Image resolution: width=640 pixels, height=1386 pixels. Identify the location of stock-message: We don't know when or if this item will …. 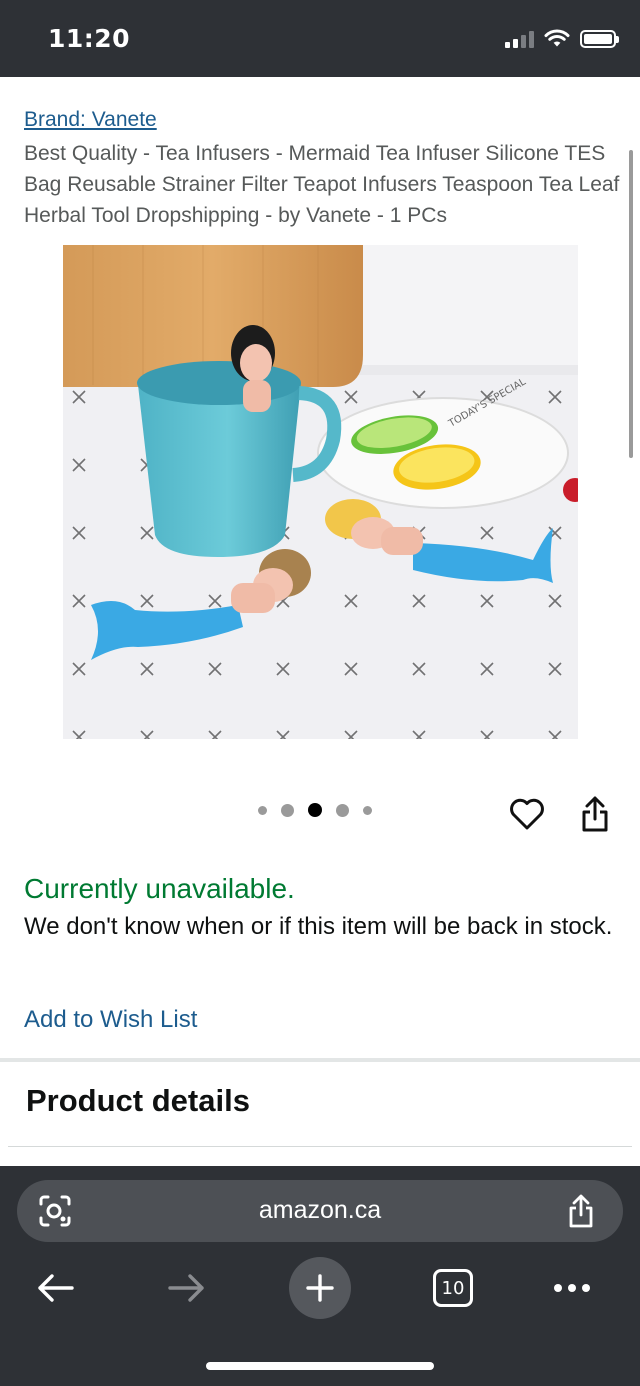
(318, 926).